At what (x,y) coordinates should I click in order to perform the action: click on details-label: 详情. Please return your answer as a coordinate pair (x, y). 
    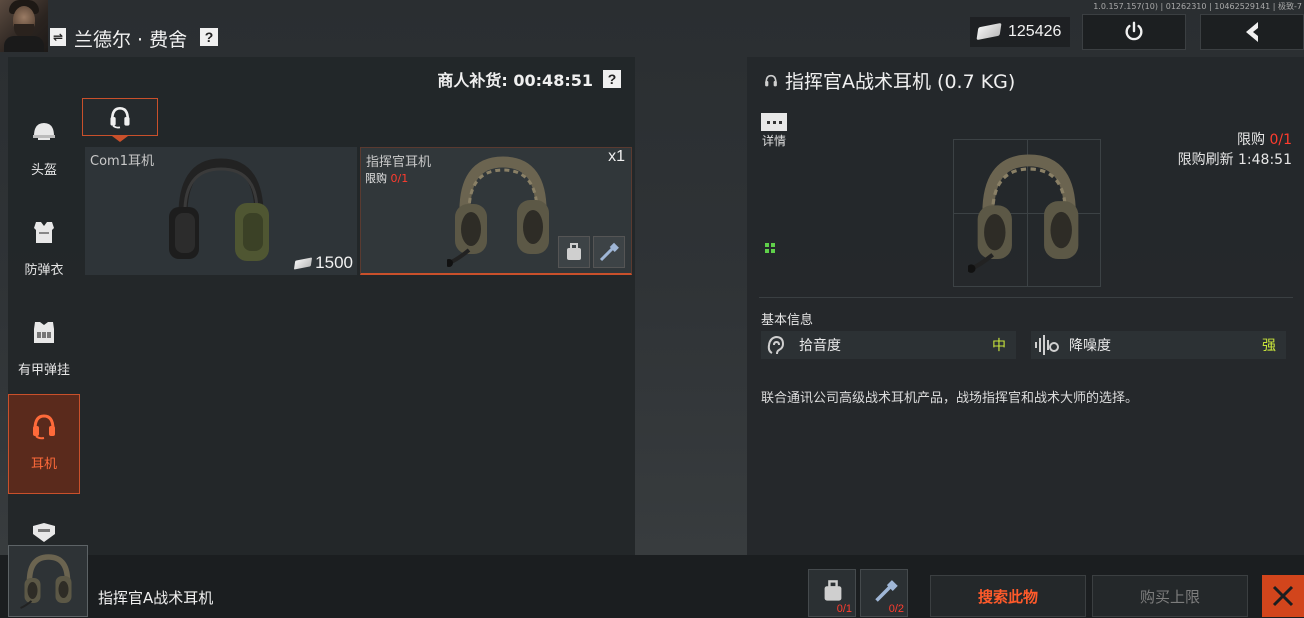
    Looking at the image, I should click on (773, 141).